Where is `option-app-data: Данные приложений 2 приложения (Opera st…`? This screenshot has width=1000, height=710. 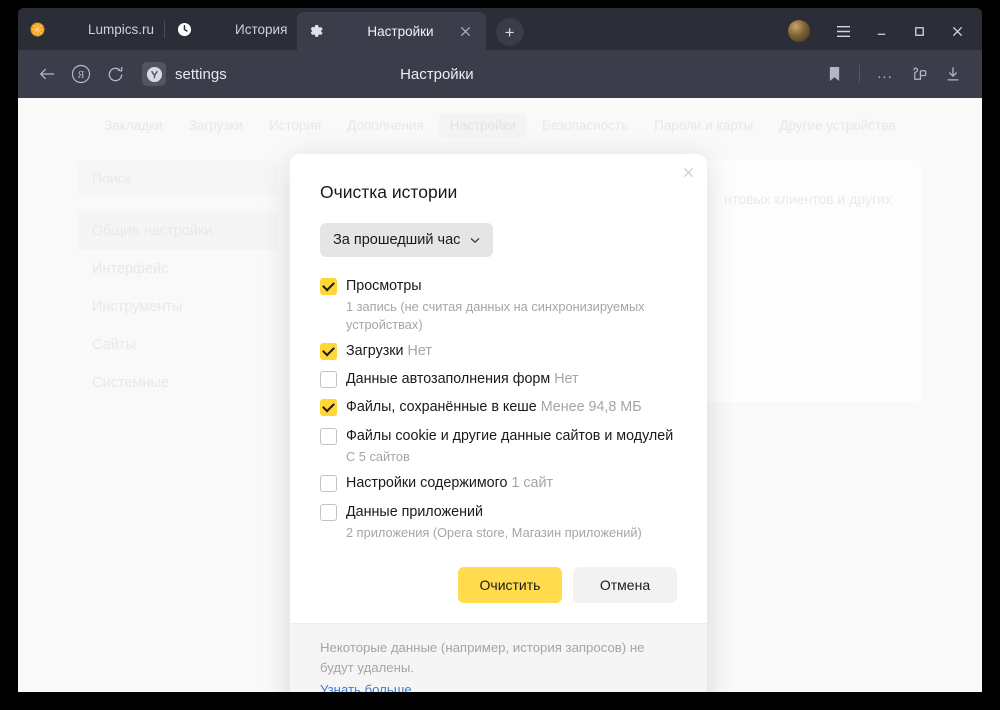
option-app-data: Данные приложений 2 приложения (Opera st… is located at coordinates (498, 522).